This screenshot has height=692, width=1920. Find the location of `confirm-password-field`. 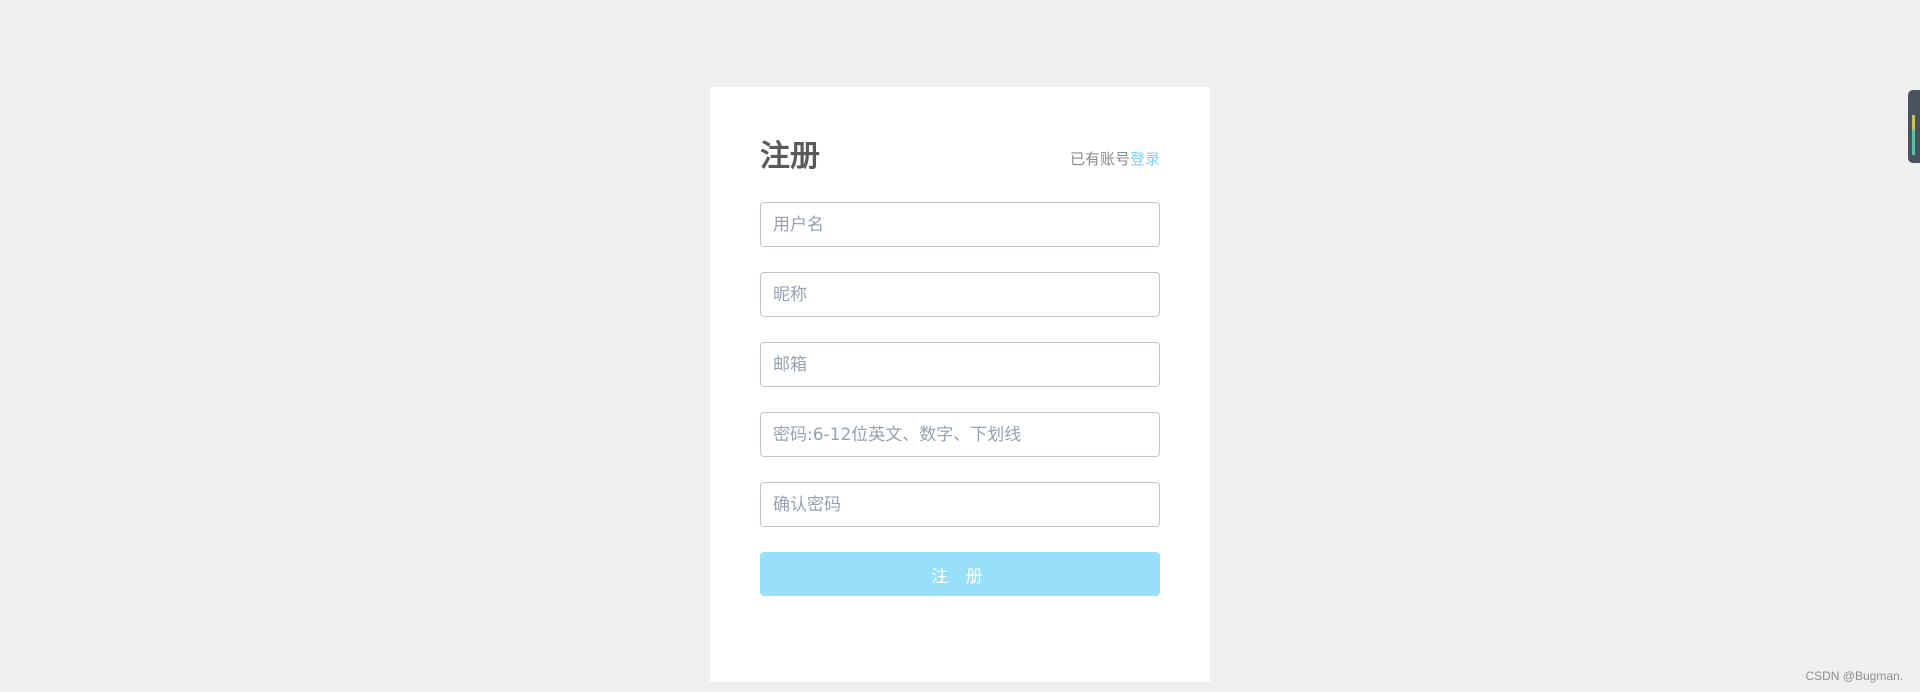

confirm-password-field is located at coordinates (960, 504).